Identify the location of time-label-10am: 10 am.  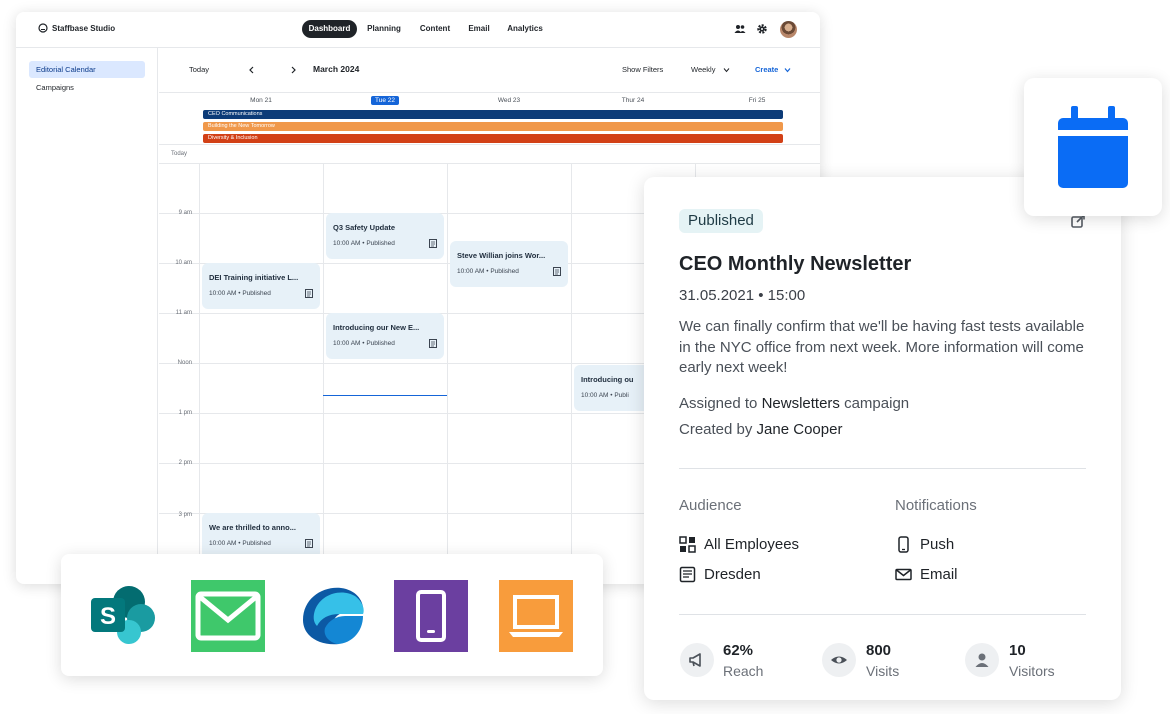
(183, 263).